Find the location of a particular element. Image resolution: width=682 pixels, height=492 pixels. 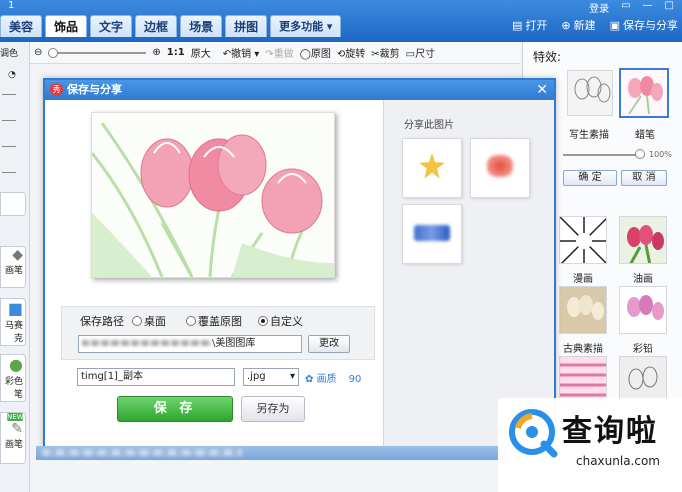

radio-desktop: 桌面 is located at coordinates (149, 321).